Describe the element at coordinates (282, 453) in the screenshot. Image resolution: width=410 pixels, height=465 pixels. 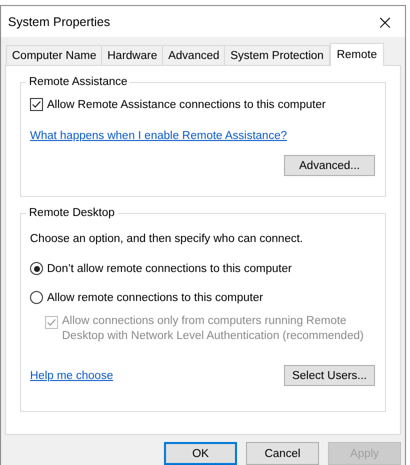
I see `dialog-button: Cancel` at that location.